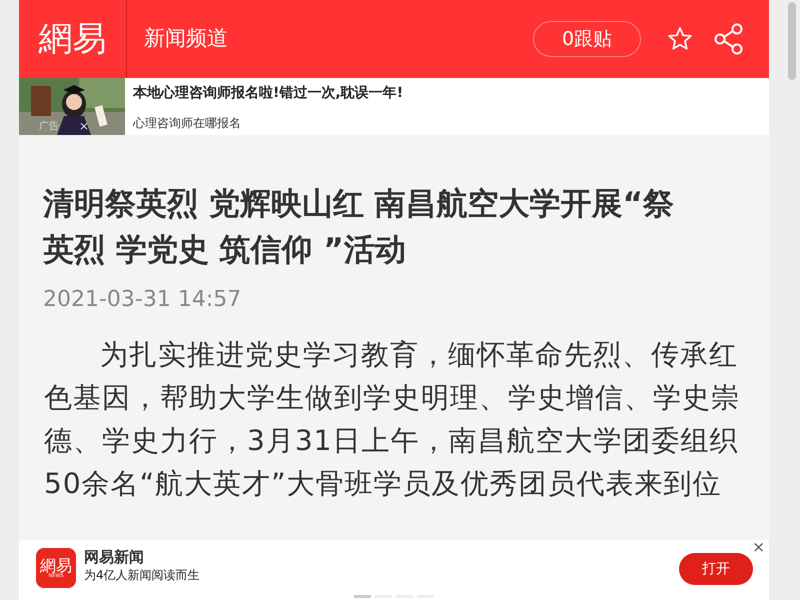 This screenshot has height=600, width=800. I want to click on app-slogan: 为4亿人新闻阅读而生, so click(142, 575).